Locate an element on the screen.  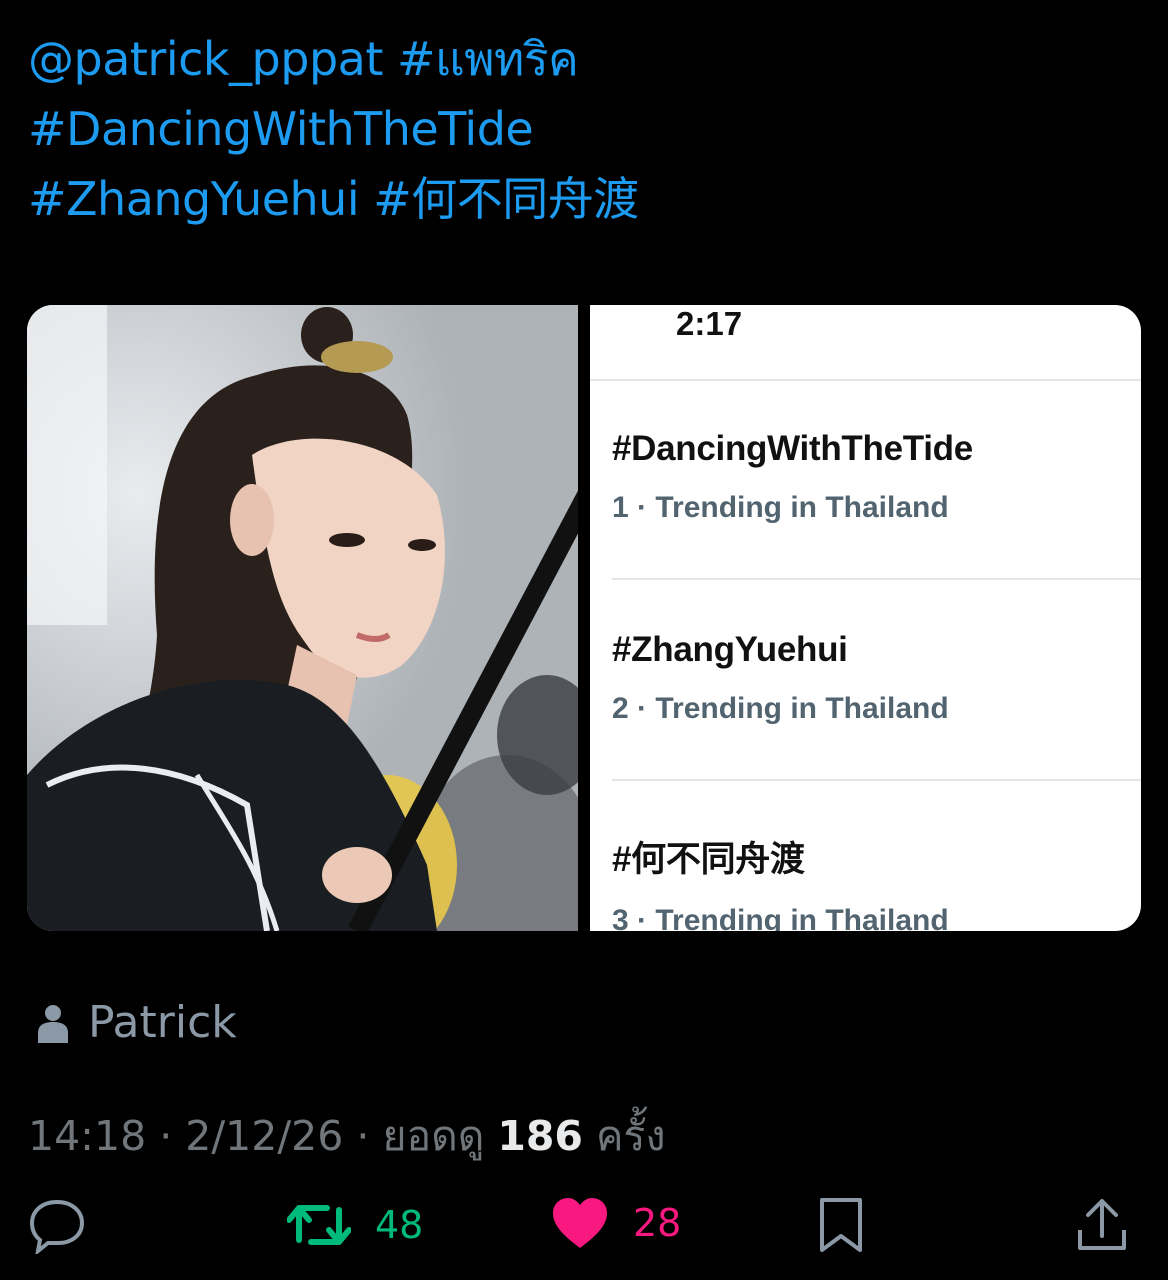
heart-icon is located at coordinates (580, 1223).